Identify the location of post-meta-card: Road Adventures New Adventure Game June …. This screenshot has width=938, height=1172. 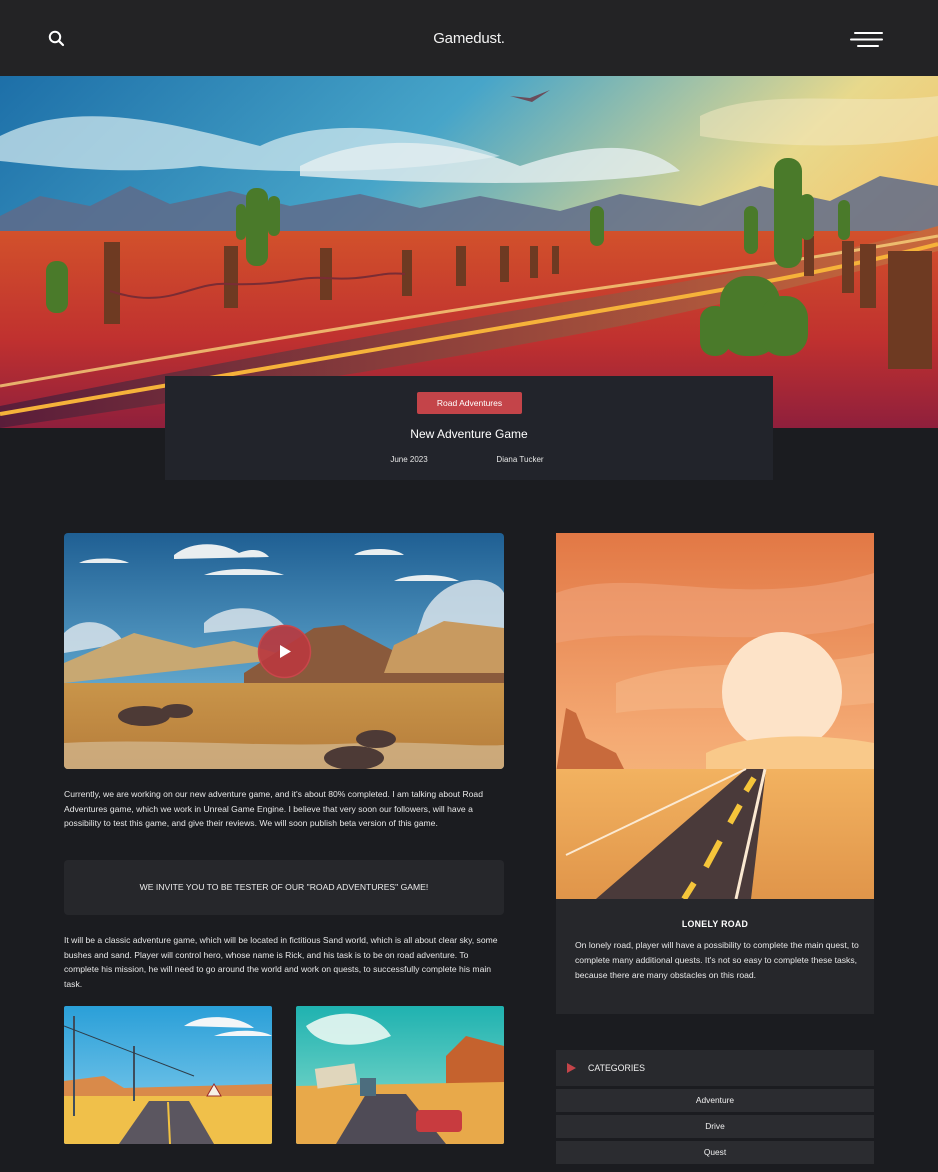
(469, 428).